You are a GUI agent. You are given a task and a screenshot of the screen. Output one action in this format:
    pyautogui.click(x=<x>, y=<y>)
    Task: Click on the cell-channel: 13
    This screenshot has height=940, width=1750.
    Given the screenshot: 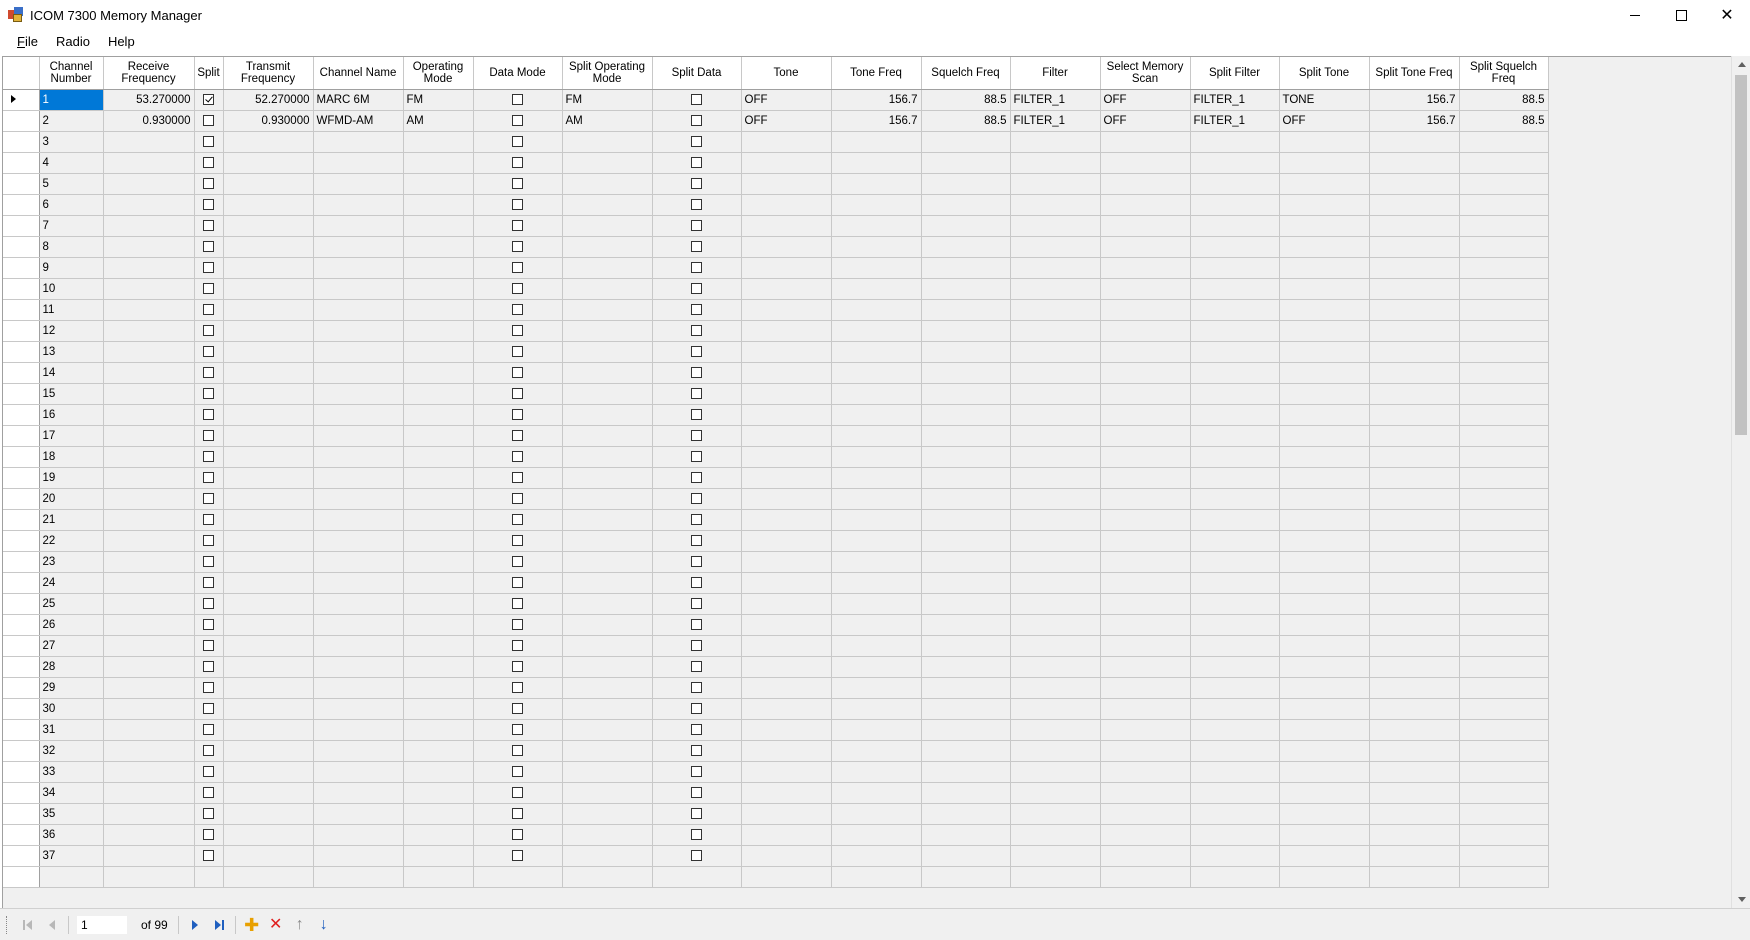 What is the action you would take?
    pyautogui.click(x=71, y=352)
    